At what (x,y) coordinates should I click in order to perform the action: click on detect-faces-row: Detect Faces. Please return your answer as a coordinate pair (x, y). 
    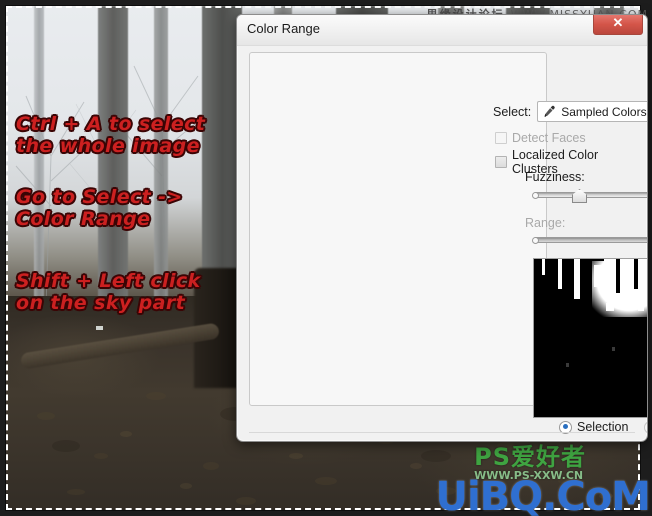
    Looking at the image, I should click on (540, 138).